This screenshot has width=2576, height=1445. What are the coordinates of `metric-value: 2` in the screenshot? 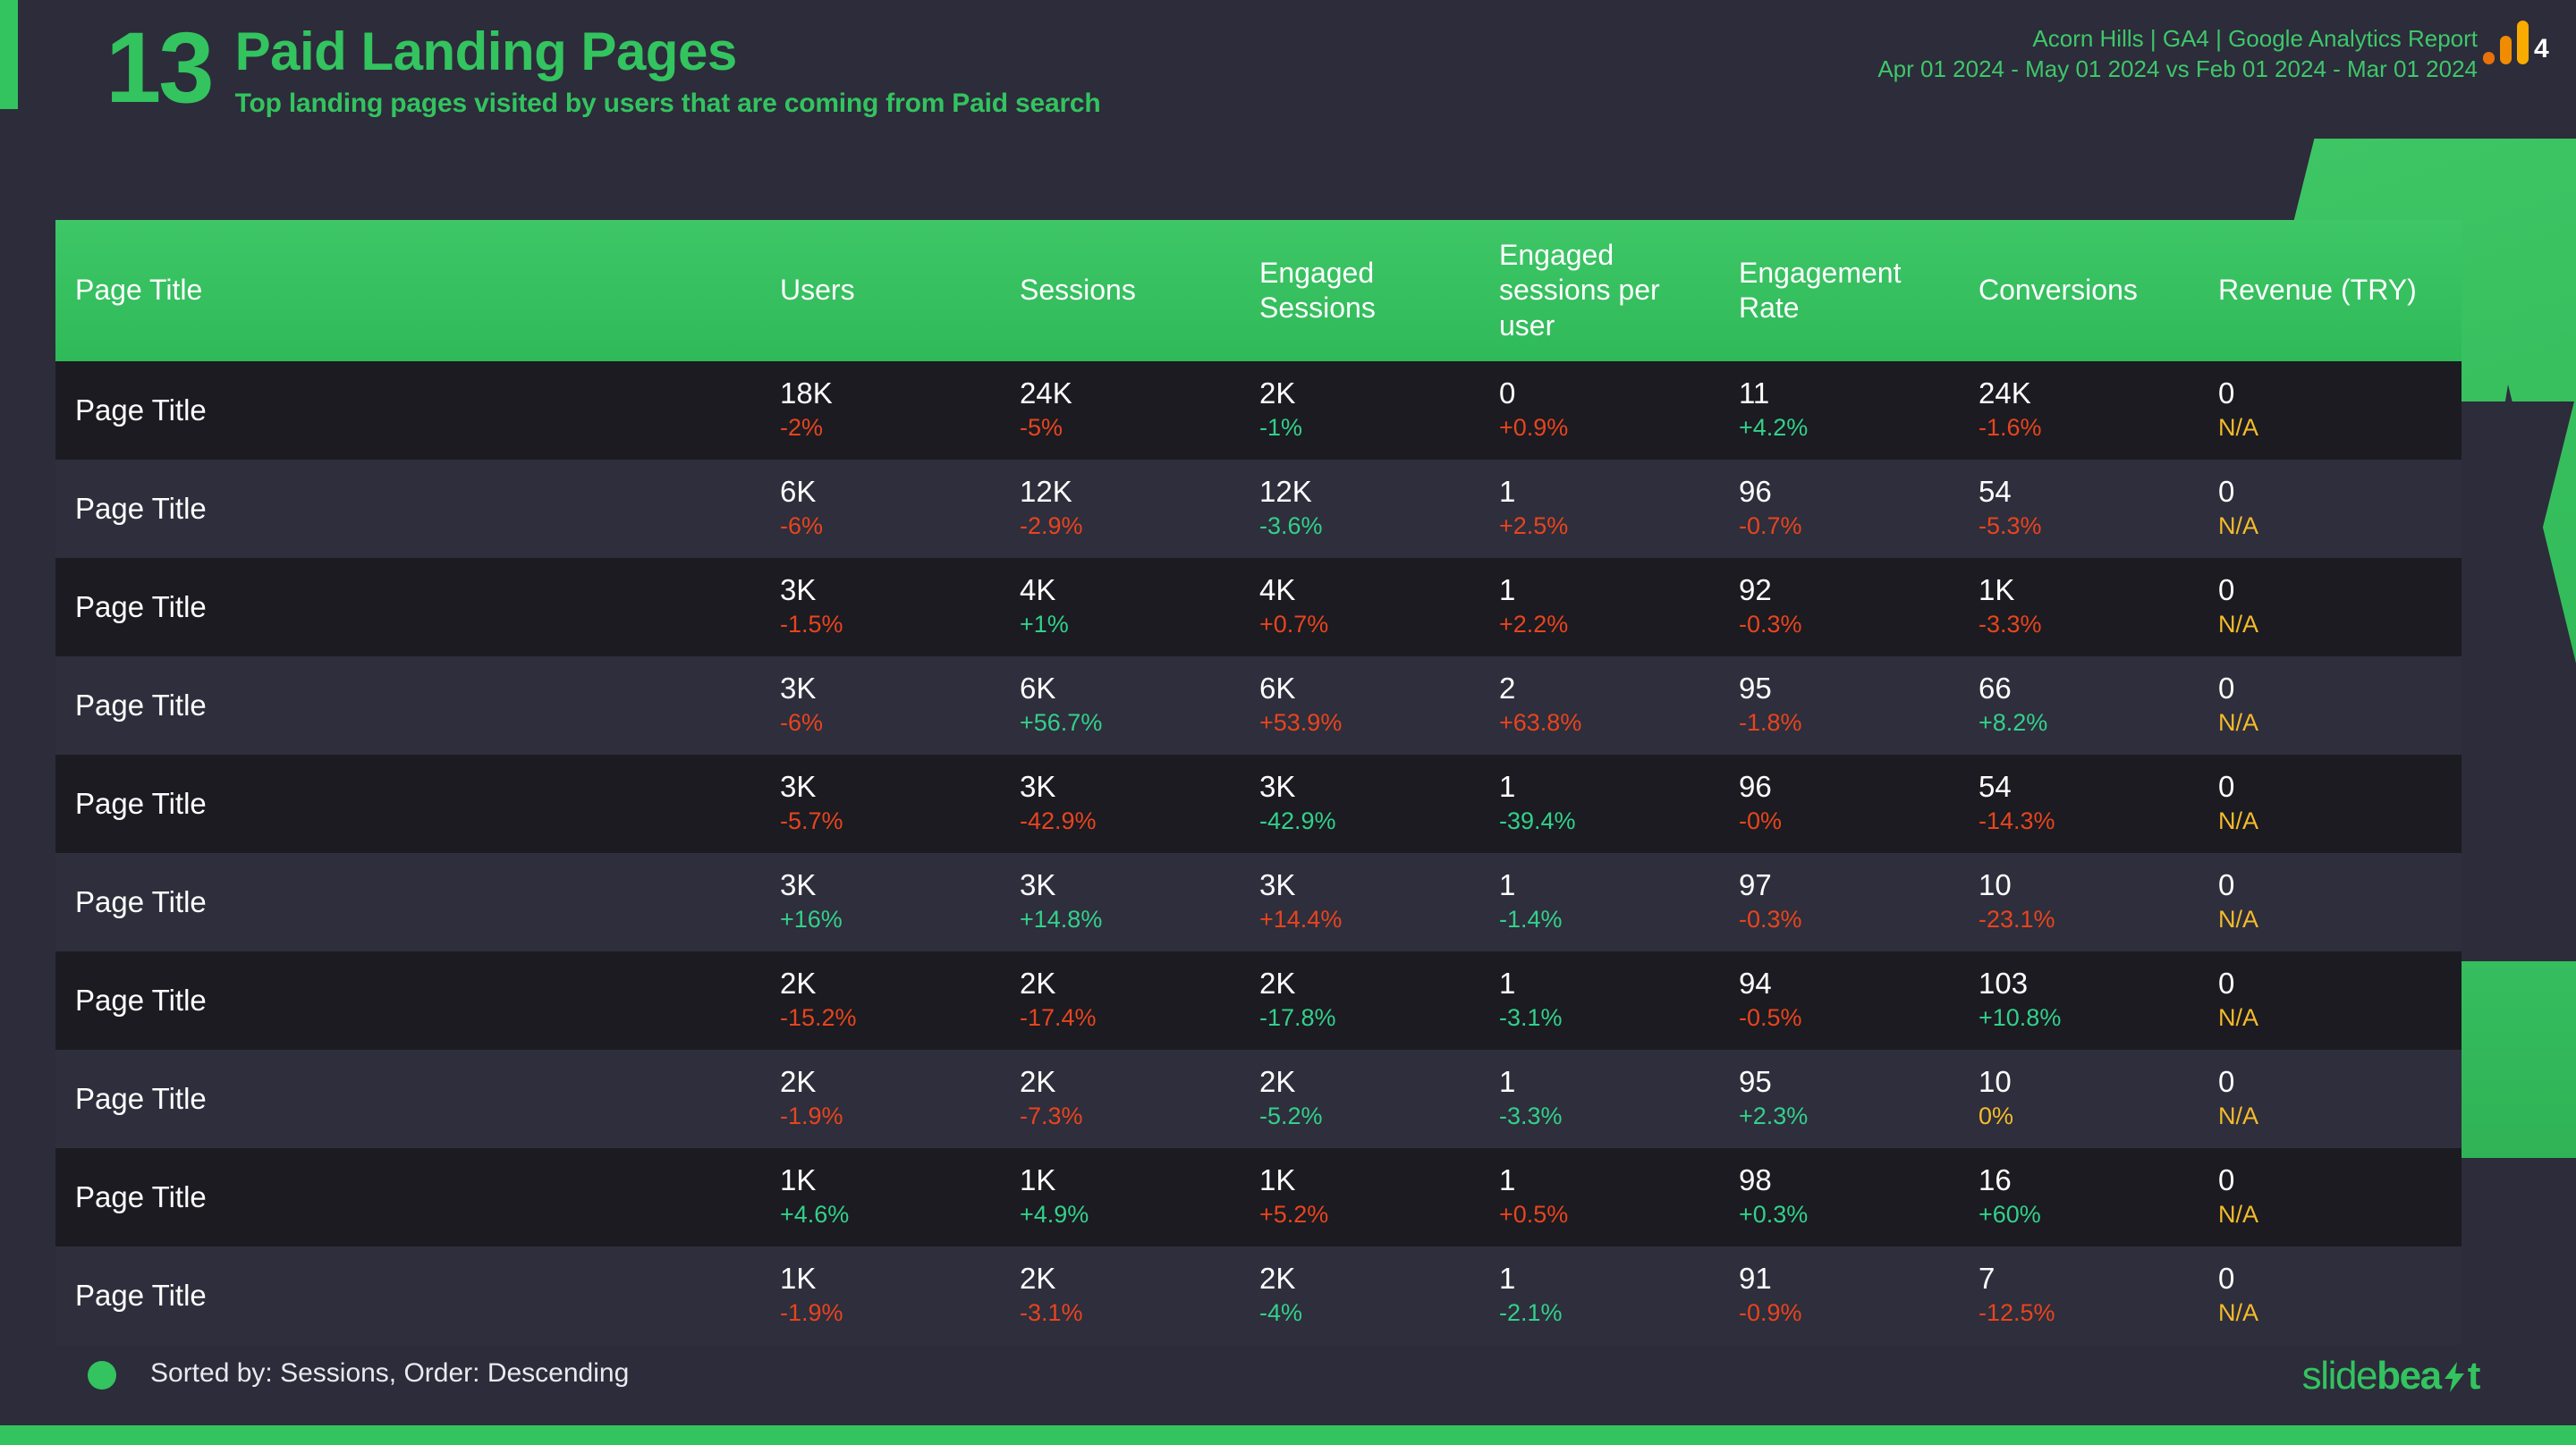 It's located at (1507, 688).